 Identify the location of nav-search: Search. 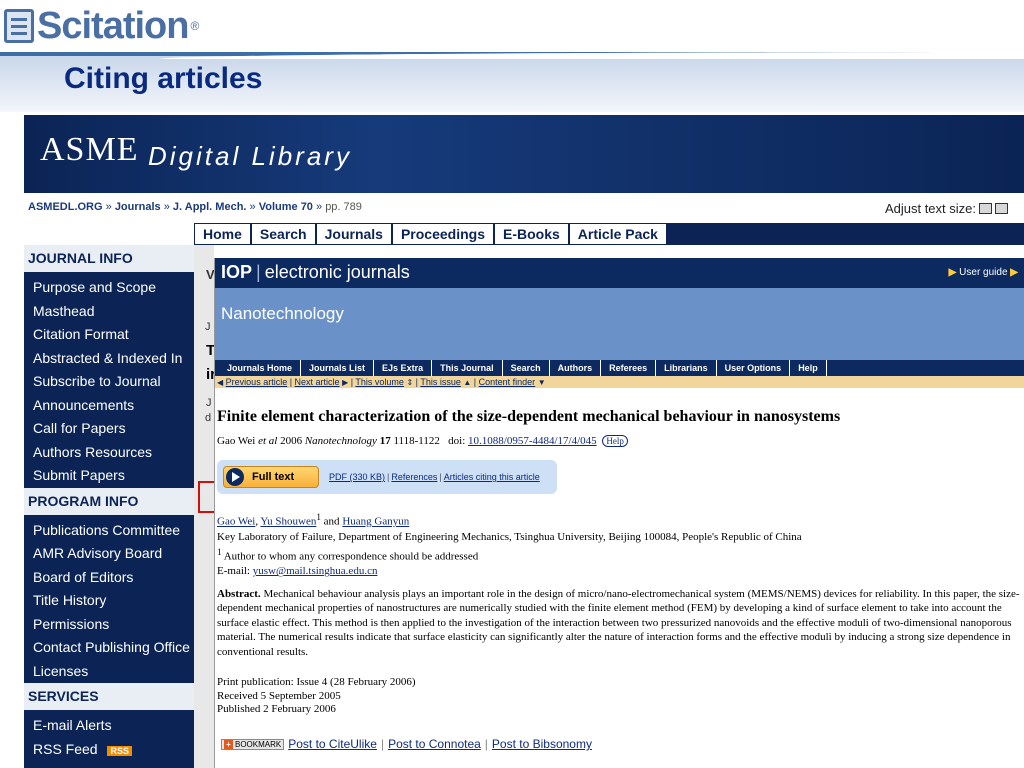
(283, 234).